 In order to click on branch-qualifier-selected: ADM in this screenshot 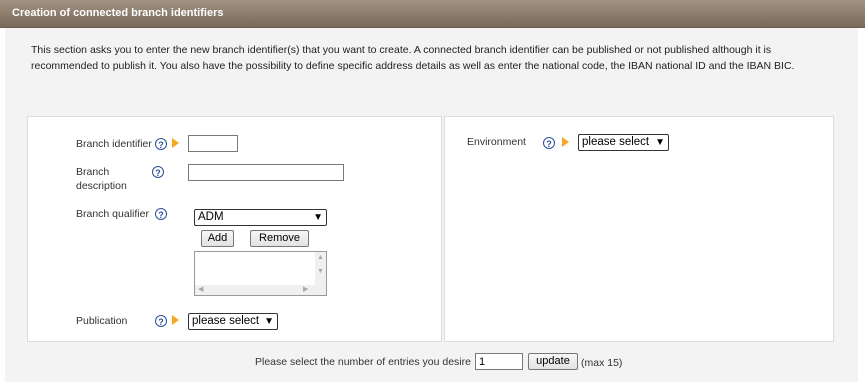, I will do `click(211, 217)`.